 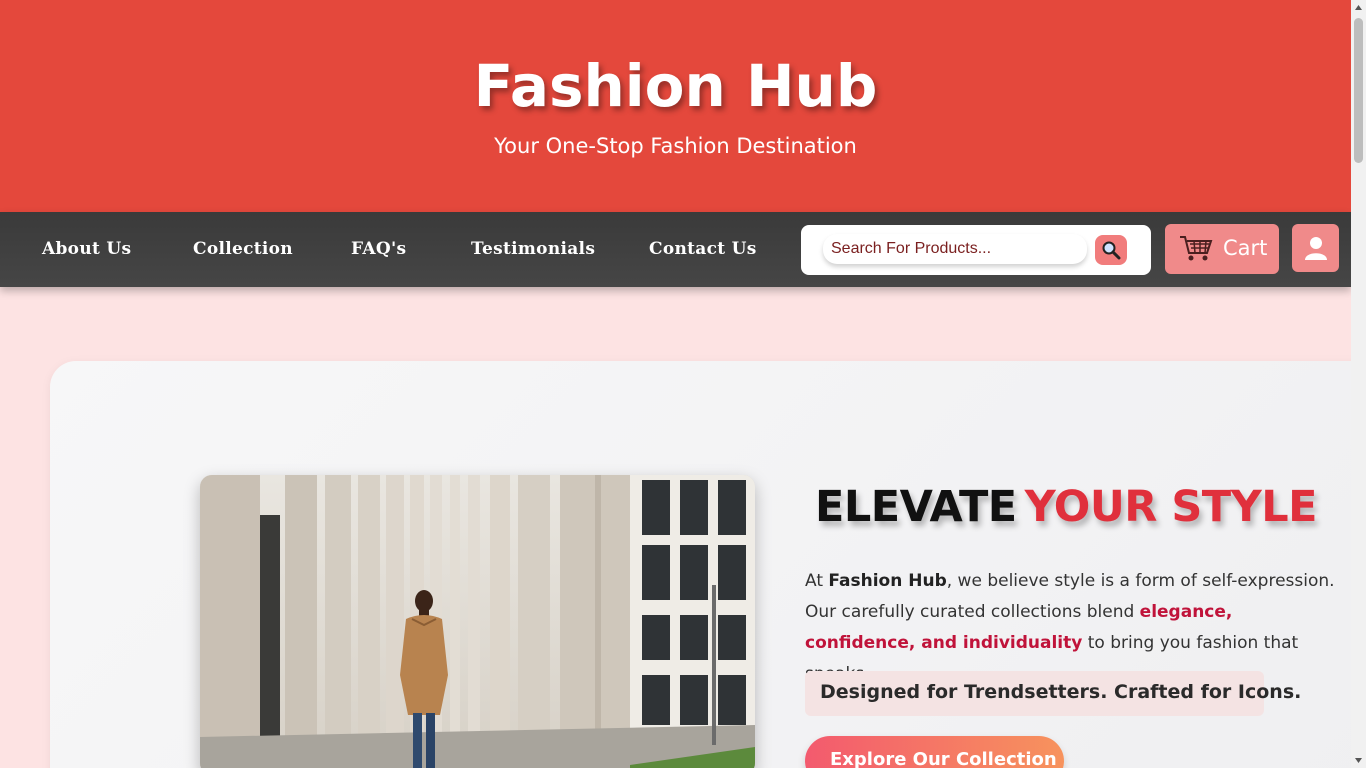 What do you see at coordinates (703, 249) in the screenshot?
I see `nav-link-contact-us: Contact Us` at bounding box center [703, 249].